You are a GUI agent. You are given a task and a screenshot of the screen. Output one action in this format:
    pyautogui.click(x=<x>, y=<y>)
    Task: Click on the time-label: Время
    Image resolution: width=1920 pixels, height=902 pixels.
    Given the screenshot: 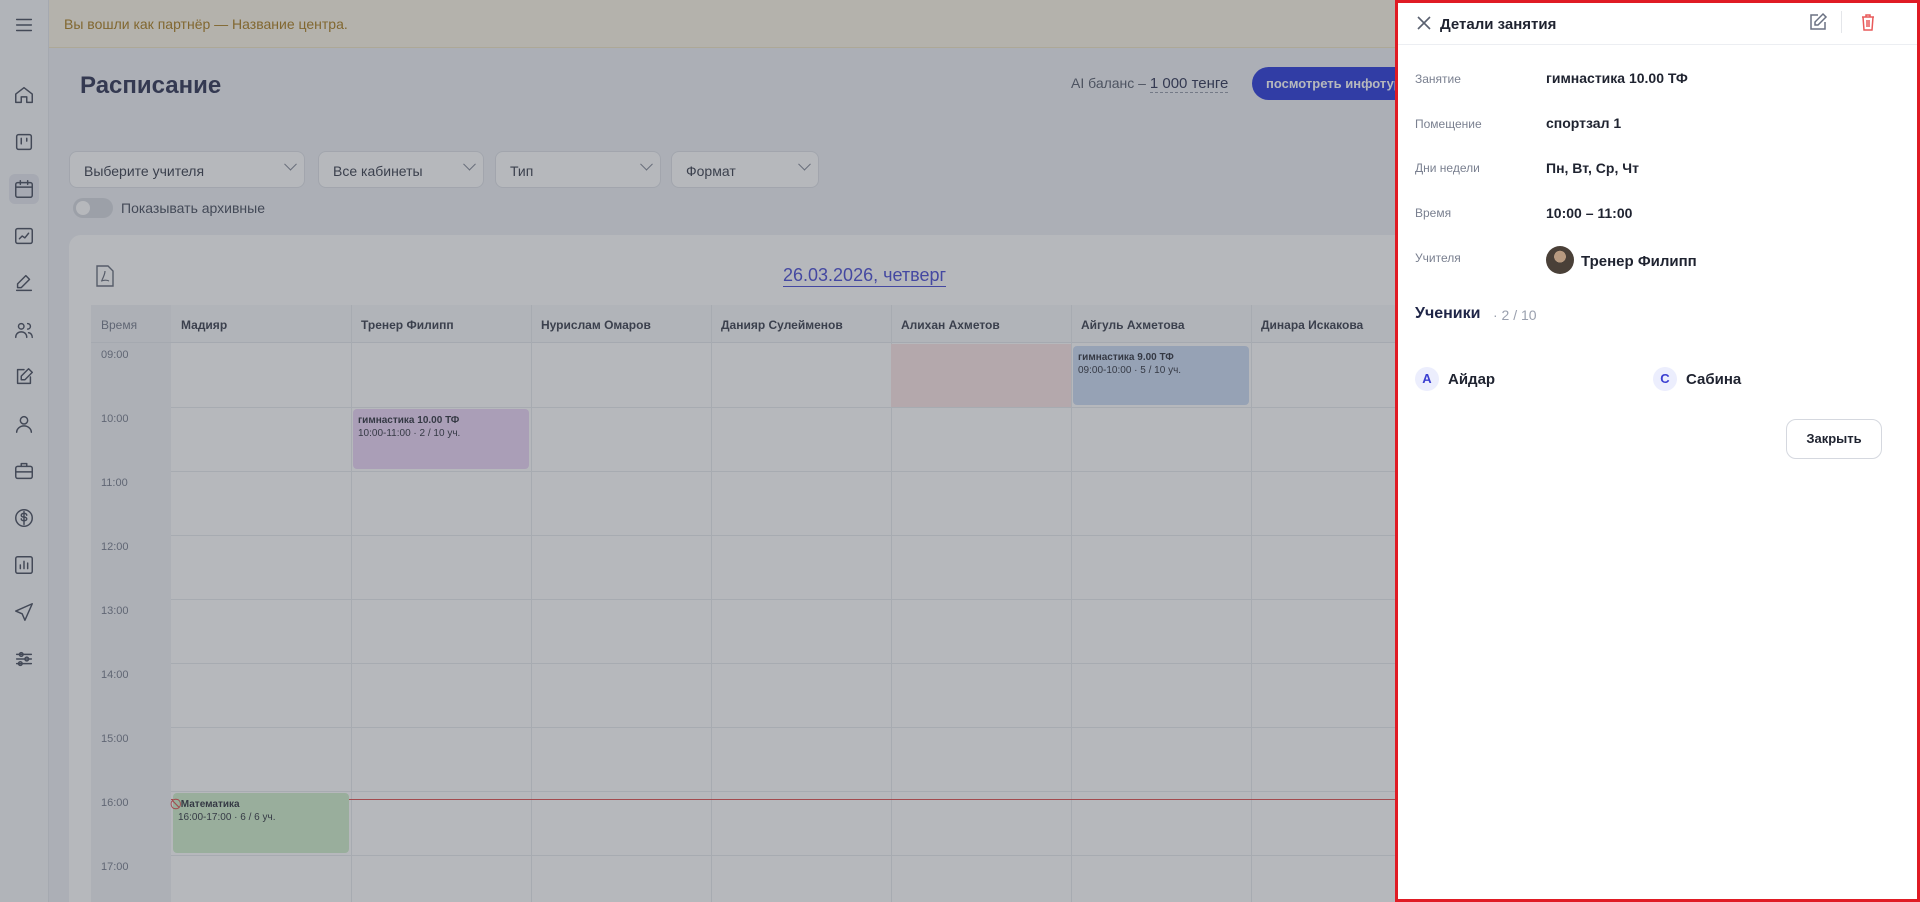 What is the action you would take?
    pyautogui.click(x=1433, y=213)
    